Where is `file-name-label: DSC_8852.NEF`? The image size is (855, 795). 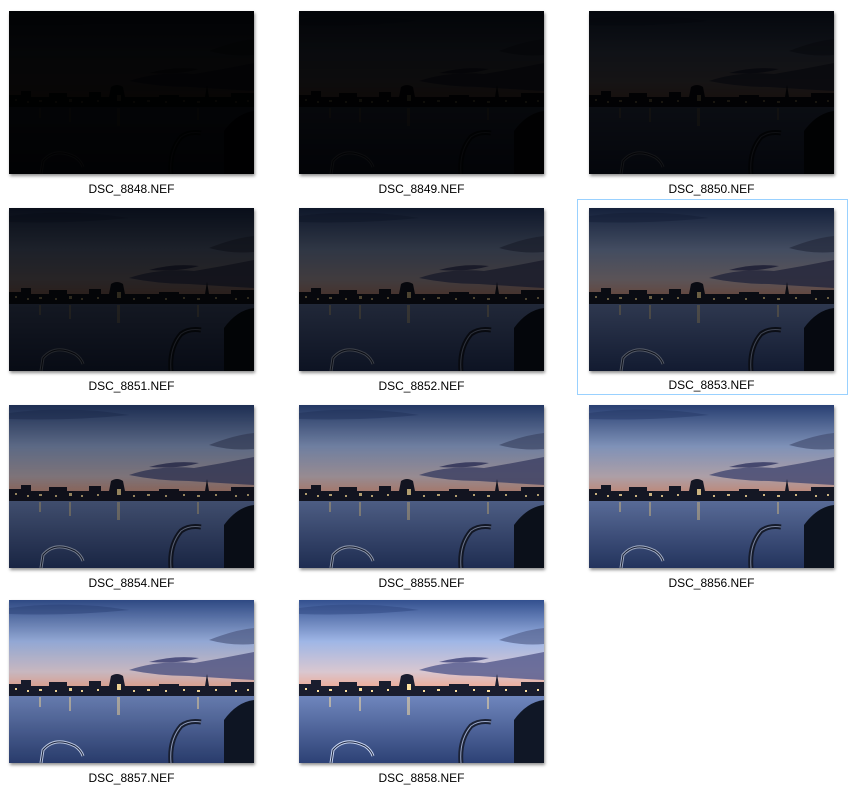 file-name-label: DSC_8852.NEF is located at coordinates (421, 386).